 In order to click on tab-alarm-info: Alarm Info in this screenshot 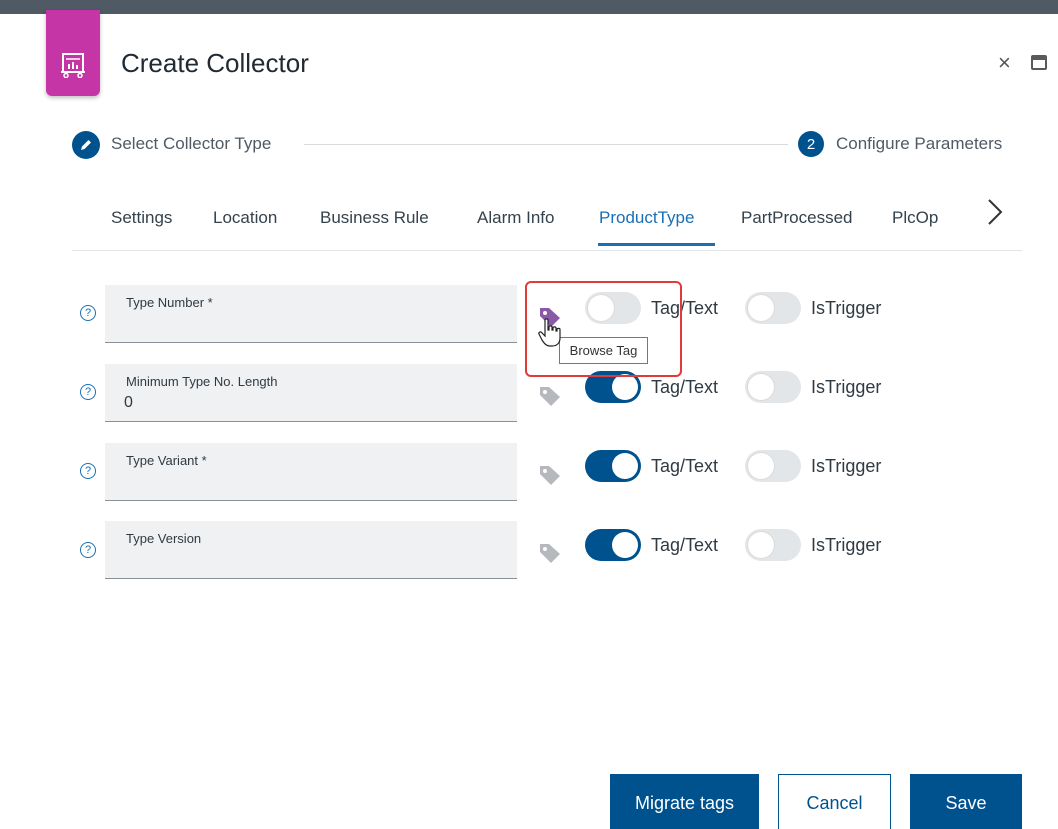, I will do `click(515, 218)`.